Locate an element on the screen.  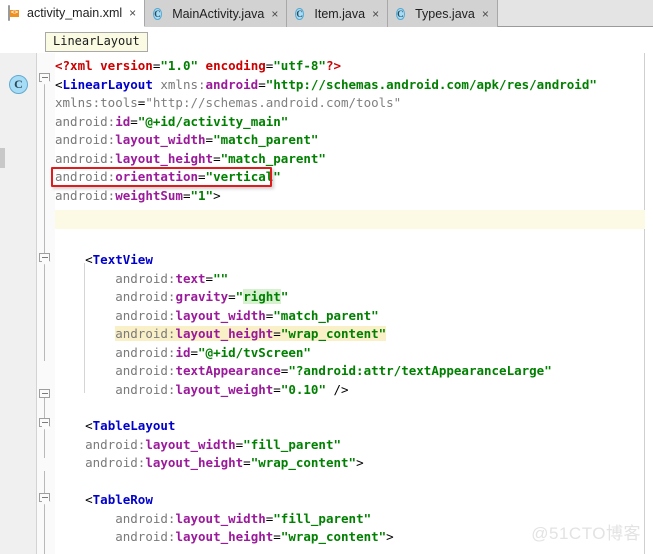
code-line: android:id="@+id/tvScreen" is located at coordinates (213, 352).